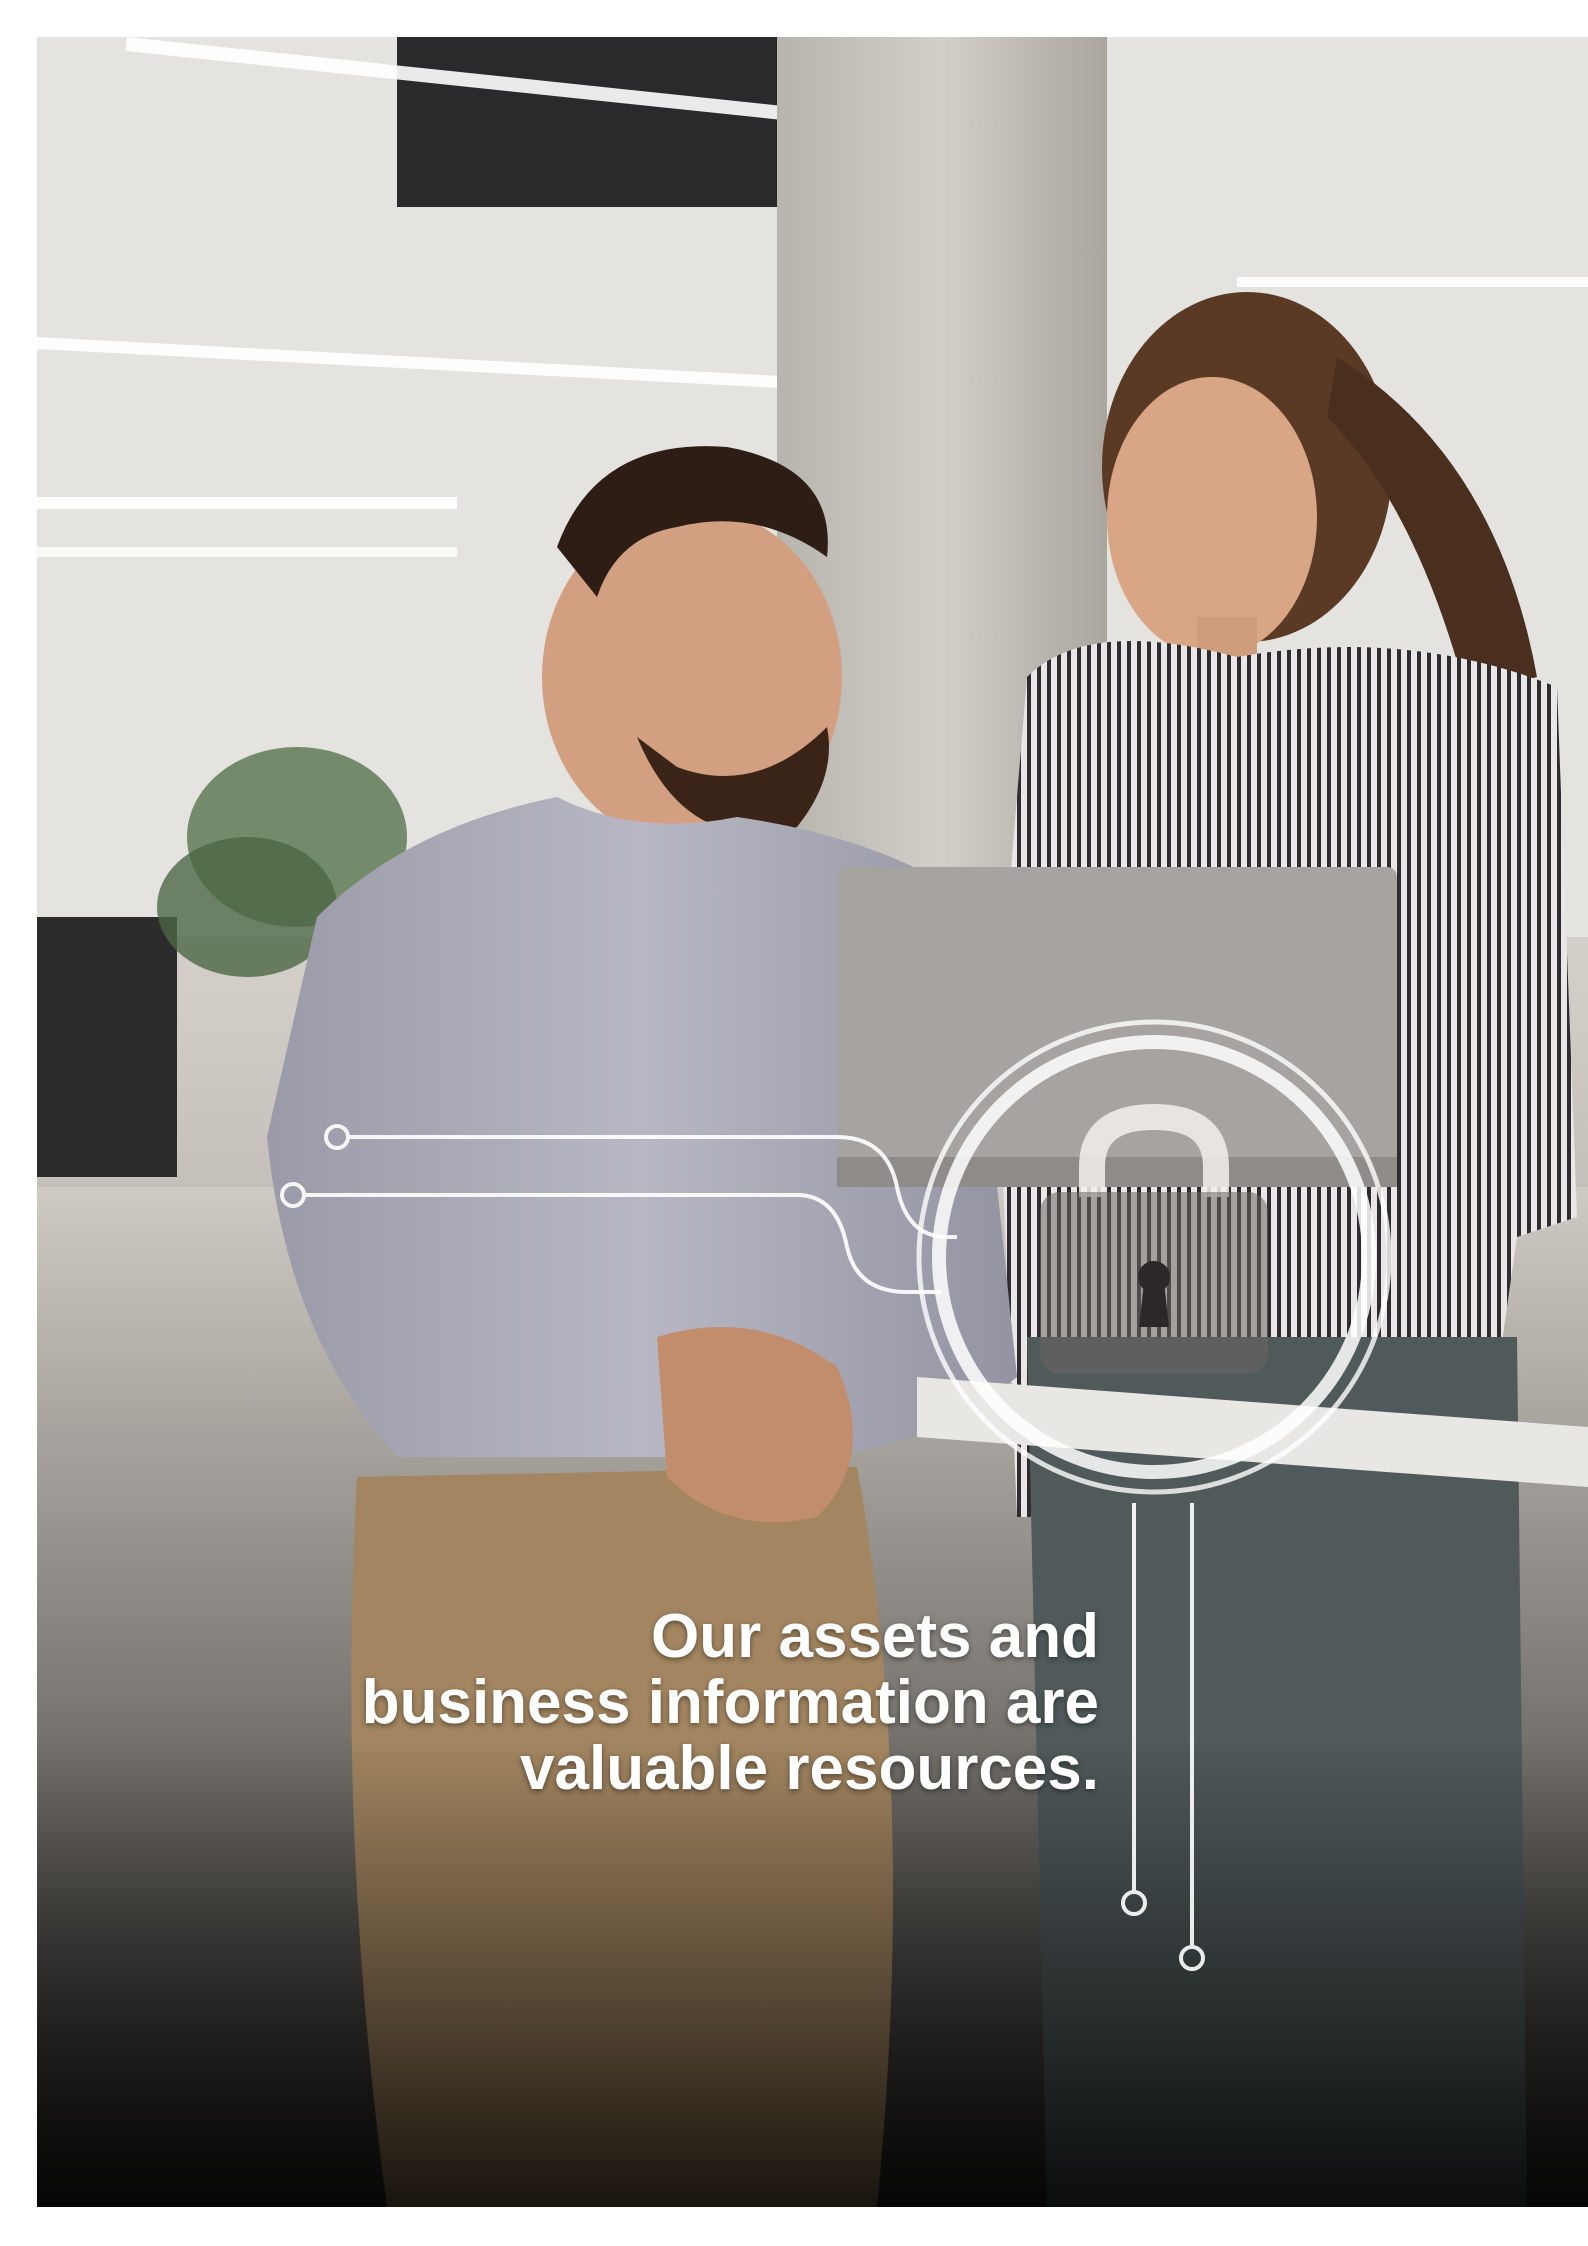 This screenshot has width=1588, height=2246. I want to click on headline-line-1: Our assets and, so click(875, 1636).